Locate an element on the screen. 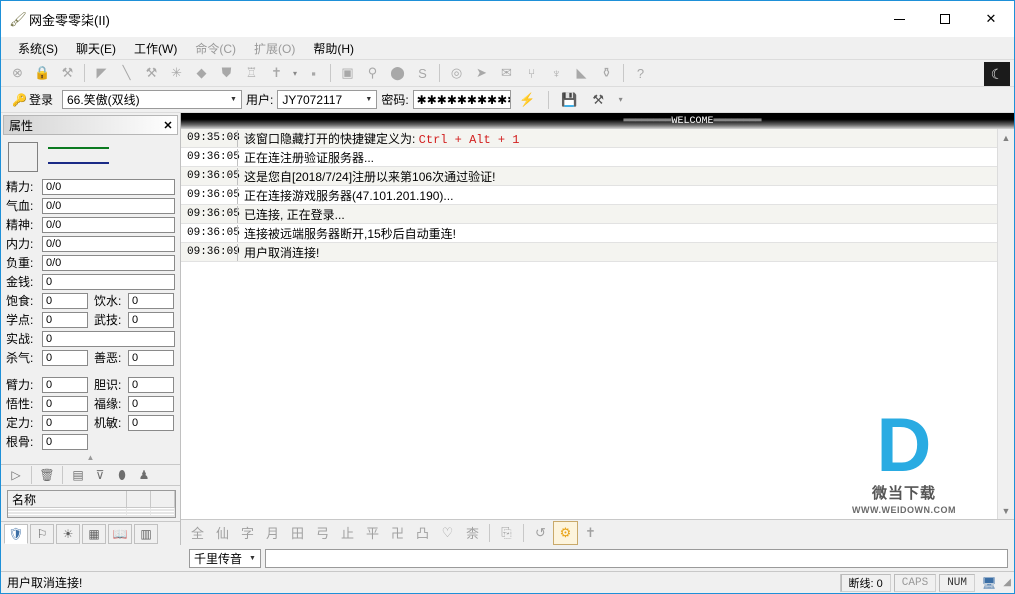 This screenshot has width=1015, height=594. tab-sun: ☀ is located at coordinates (68, 533).